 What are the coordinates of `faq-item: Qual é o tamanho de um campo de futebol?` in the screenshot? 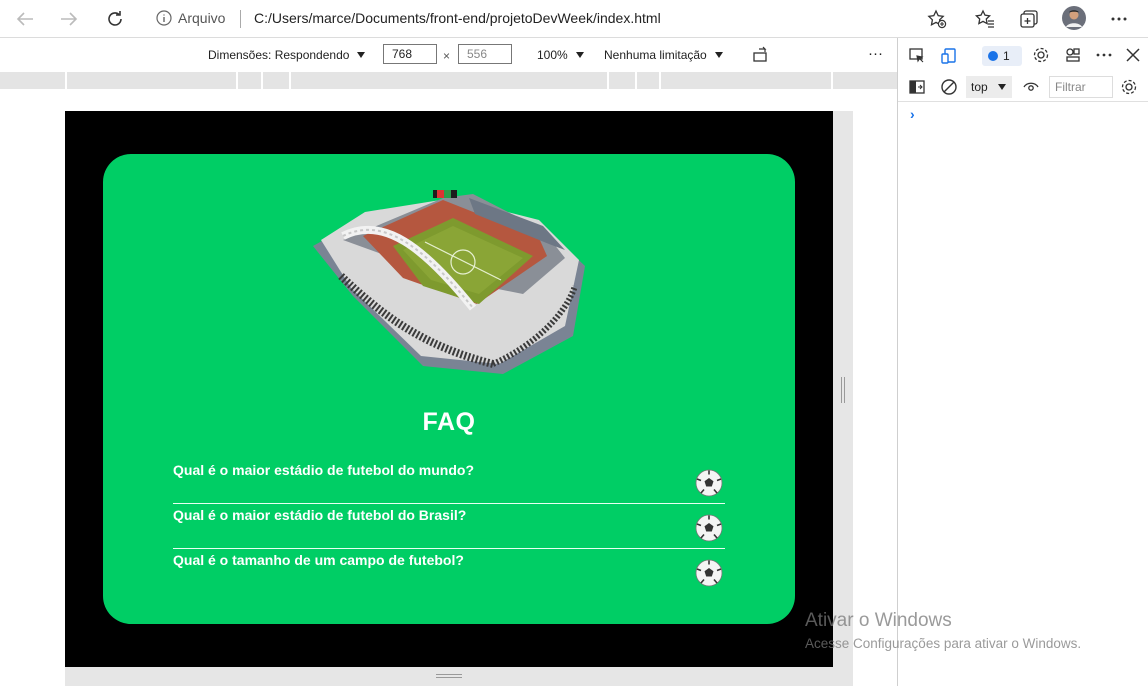 It's located at (449, 571).